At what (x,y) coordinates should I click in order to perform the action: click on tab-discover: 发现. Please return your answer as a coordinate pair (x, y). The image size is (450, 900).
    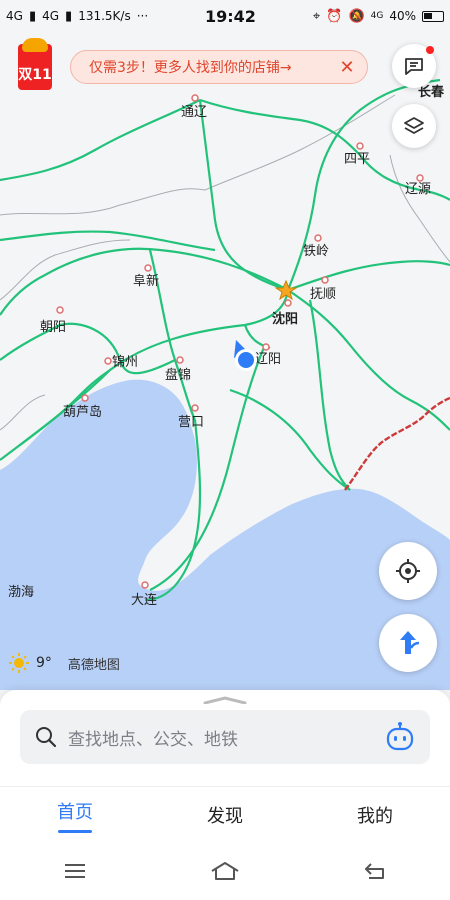
    Looking at the image, I should click on (225, 815).